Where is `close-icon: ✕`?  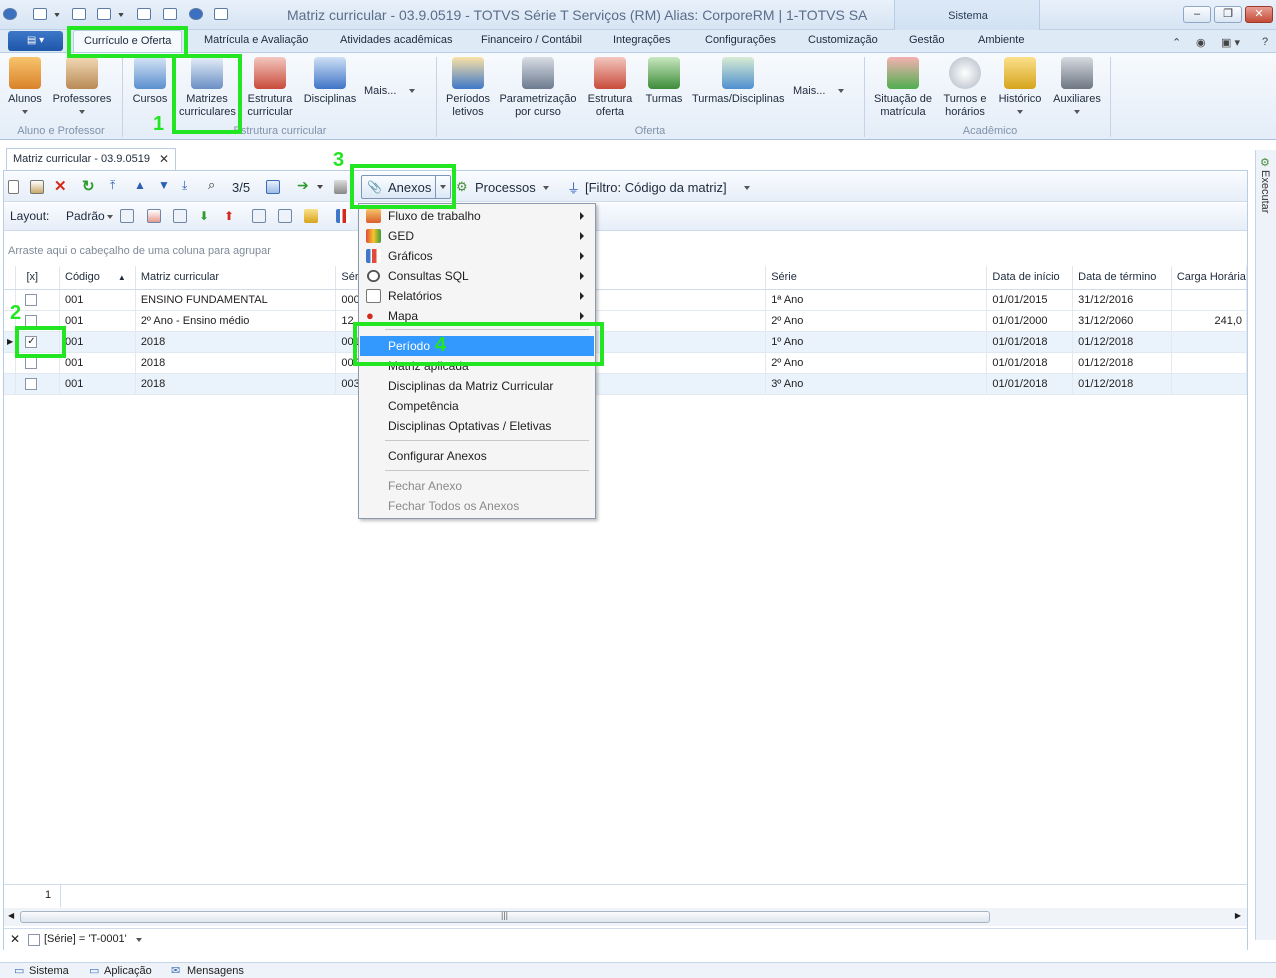
close-icon: ✕ is located at coordinates (164, 159).